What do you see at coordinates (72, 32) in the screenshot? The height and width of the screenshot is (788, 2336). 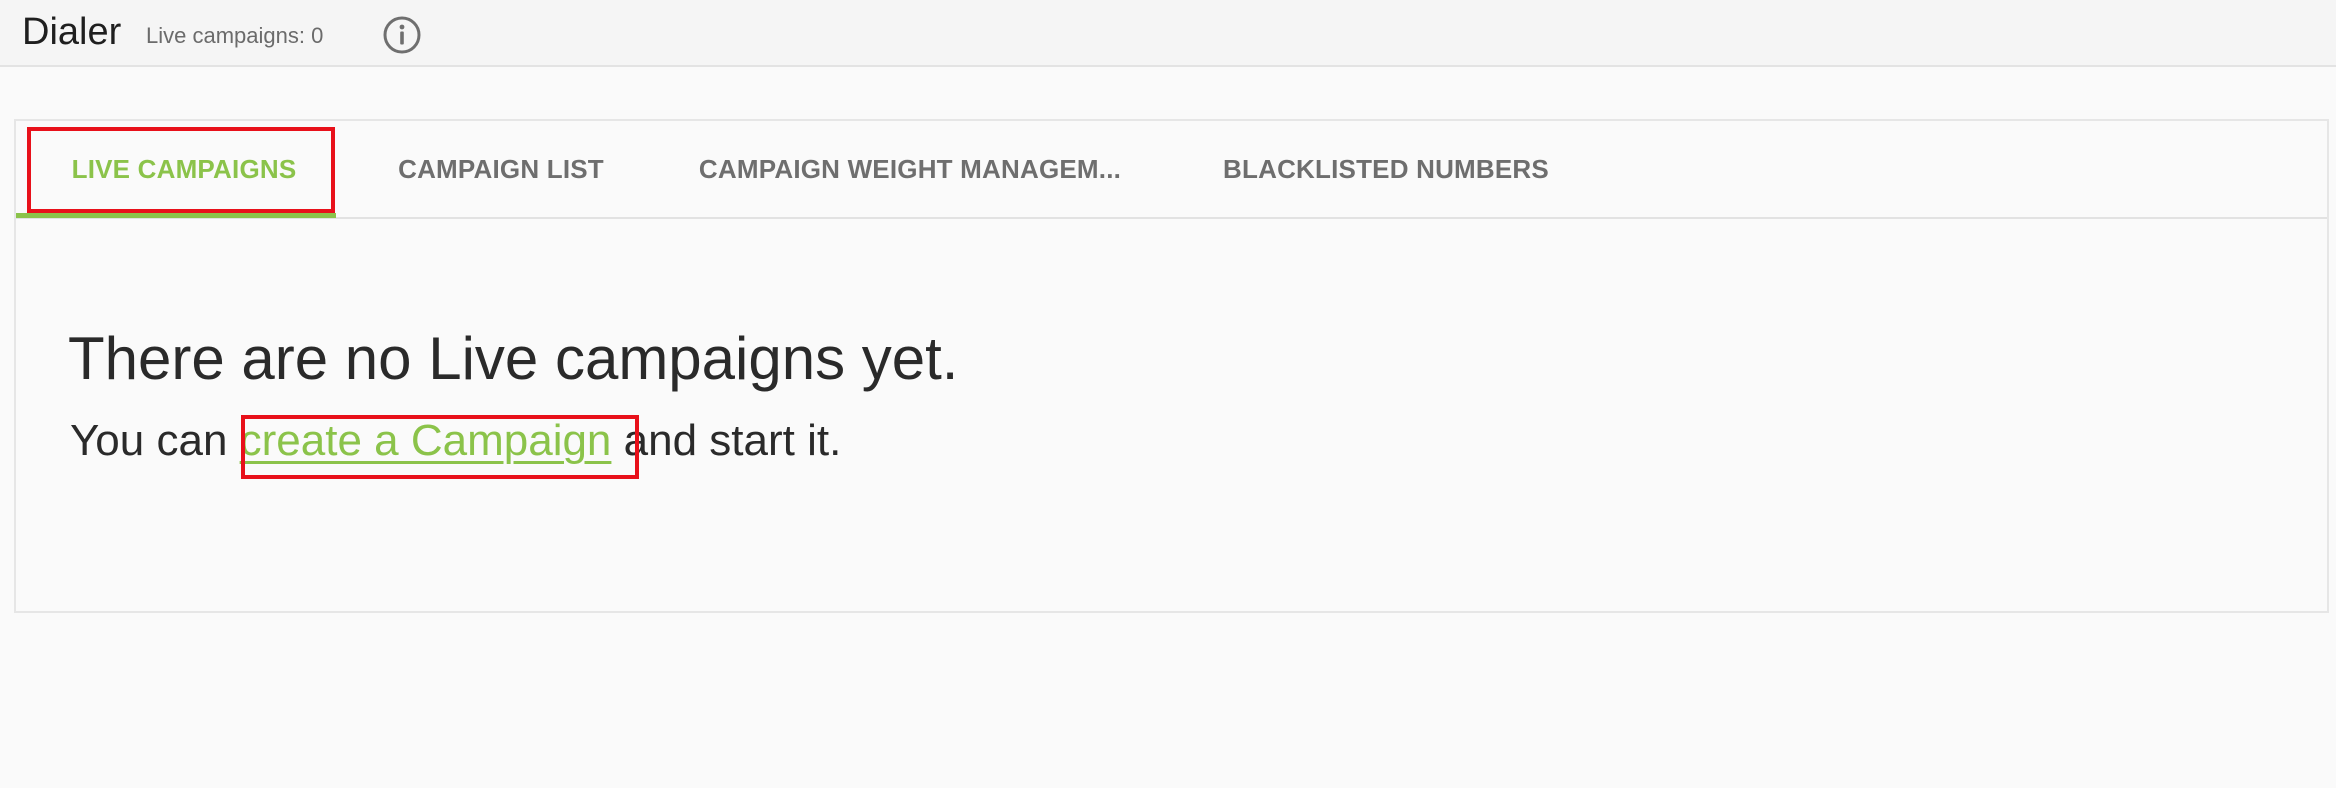 I see `page-title: Dialer` at bounding box center [72, 32].